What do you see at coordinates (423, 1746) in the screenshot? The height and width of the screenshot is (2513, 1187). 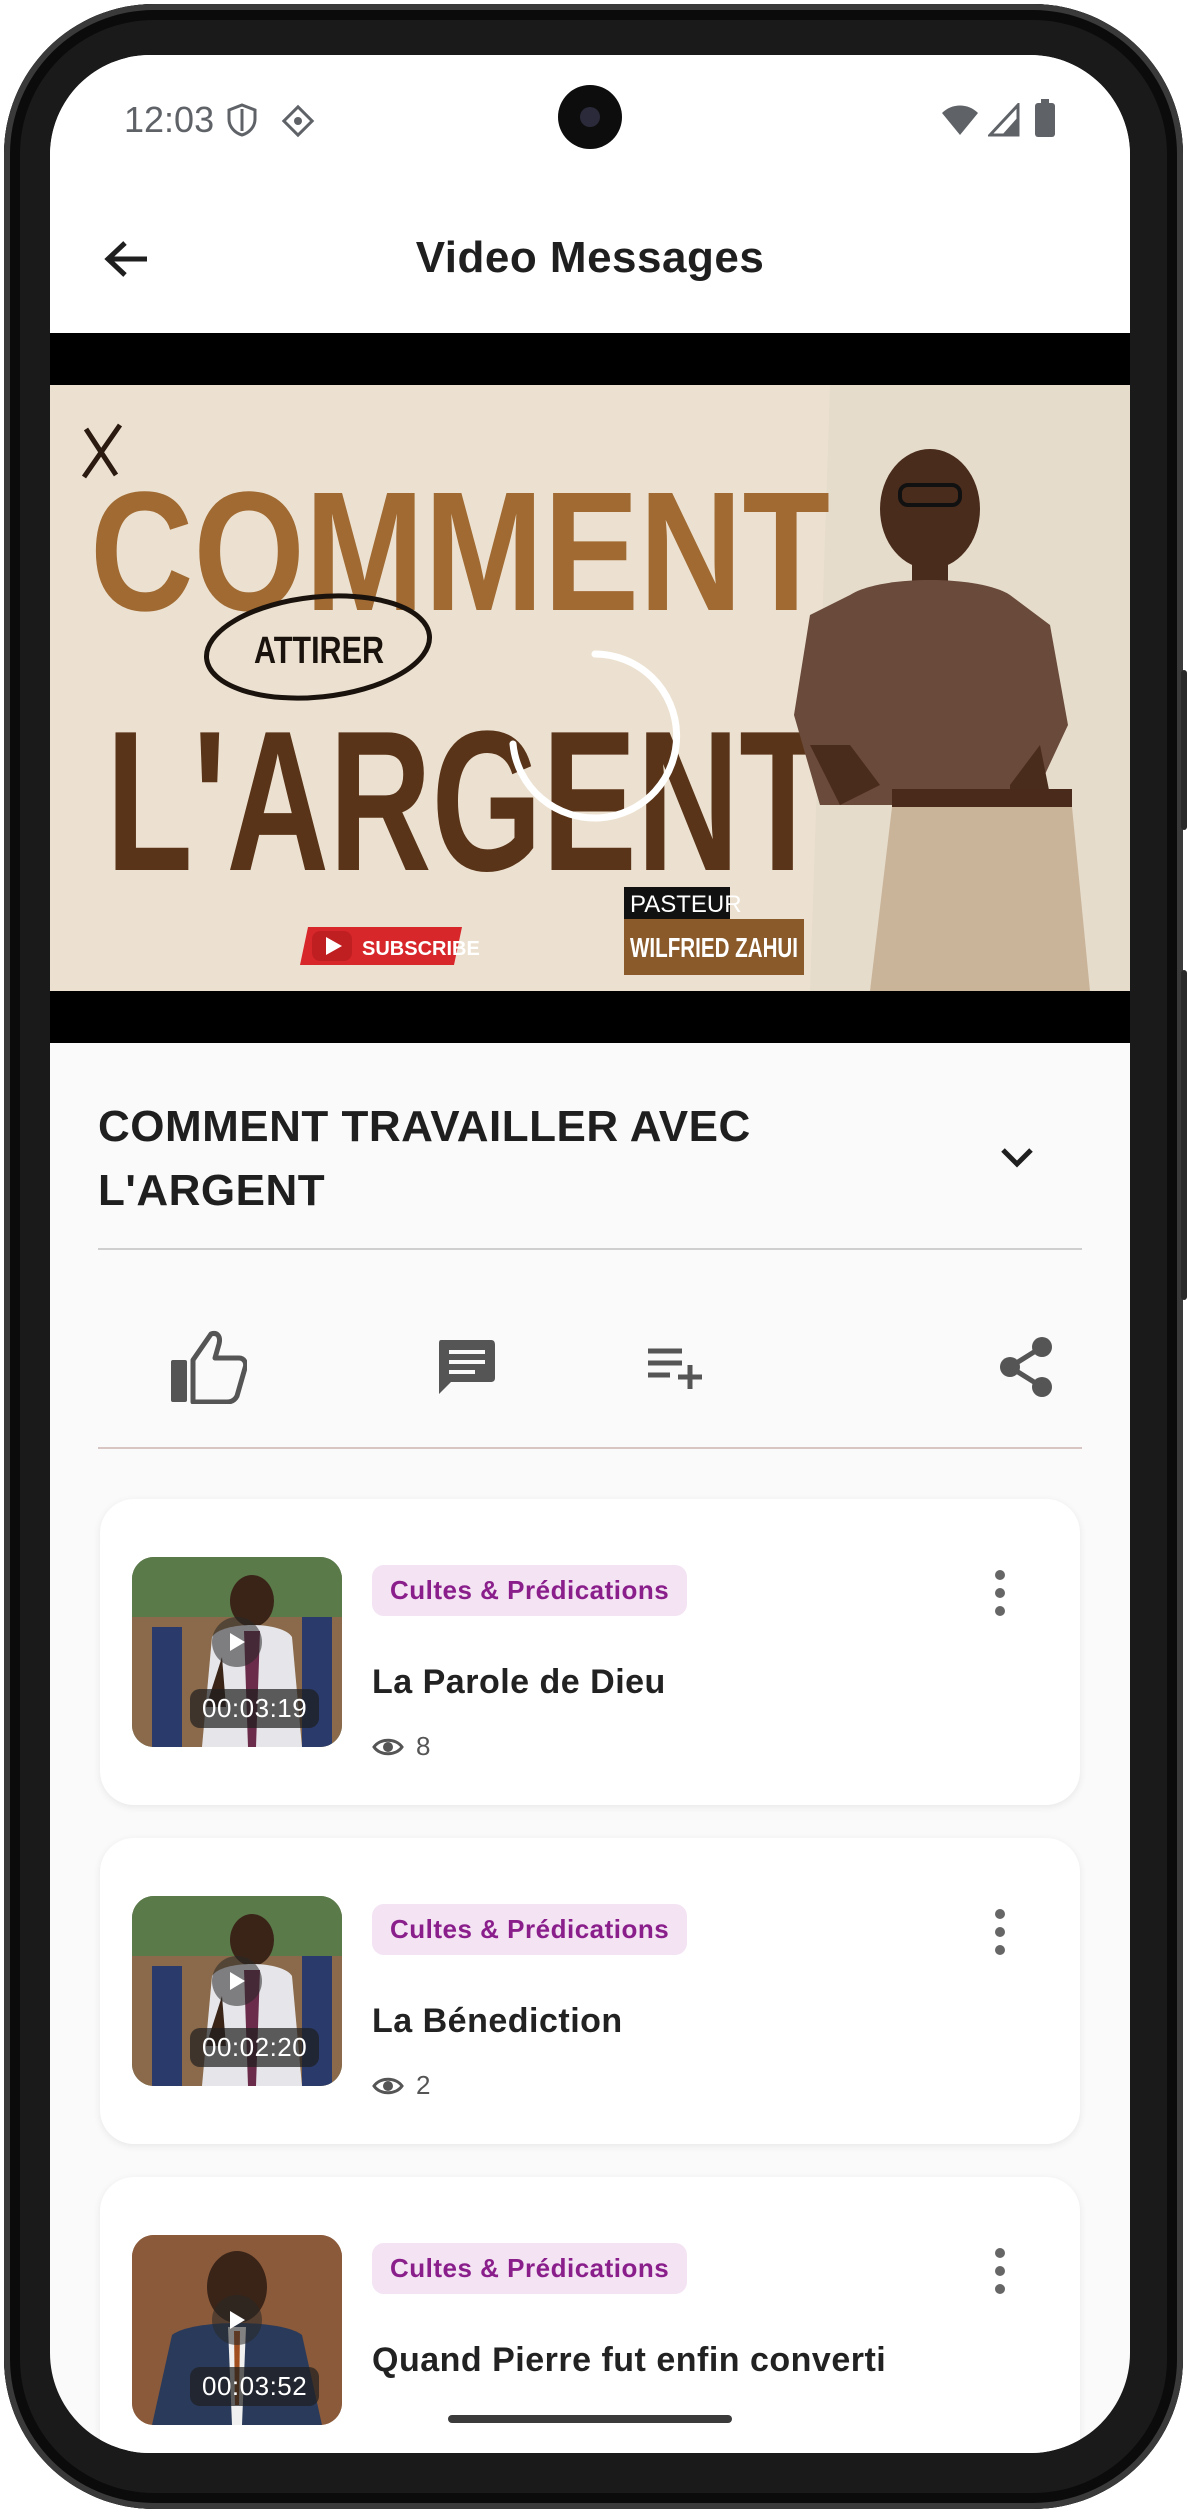 I see `view-count-value: 8` at bounding box center [423, 1746].